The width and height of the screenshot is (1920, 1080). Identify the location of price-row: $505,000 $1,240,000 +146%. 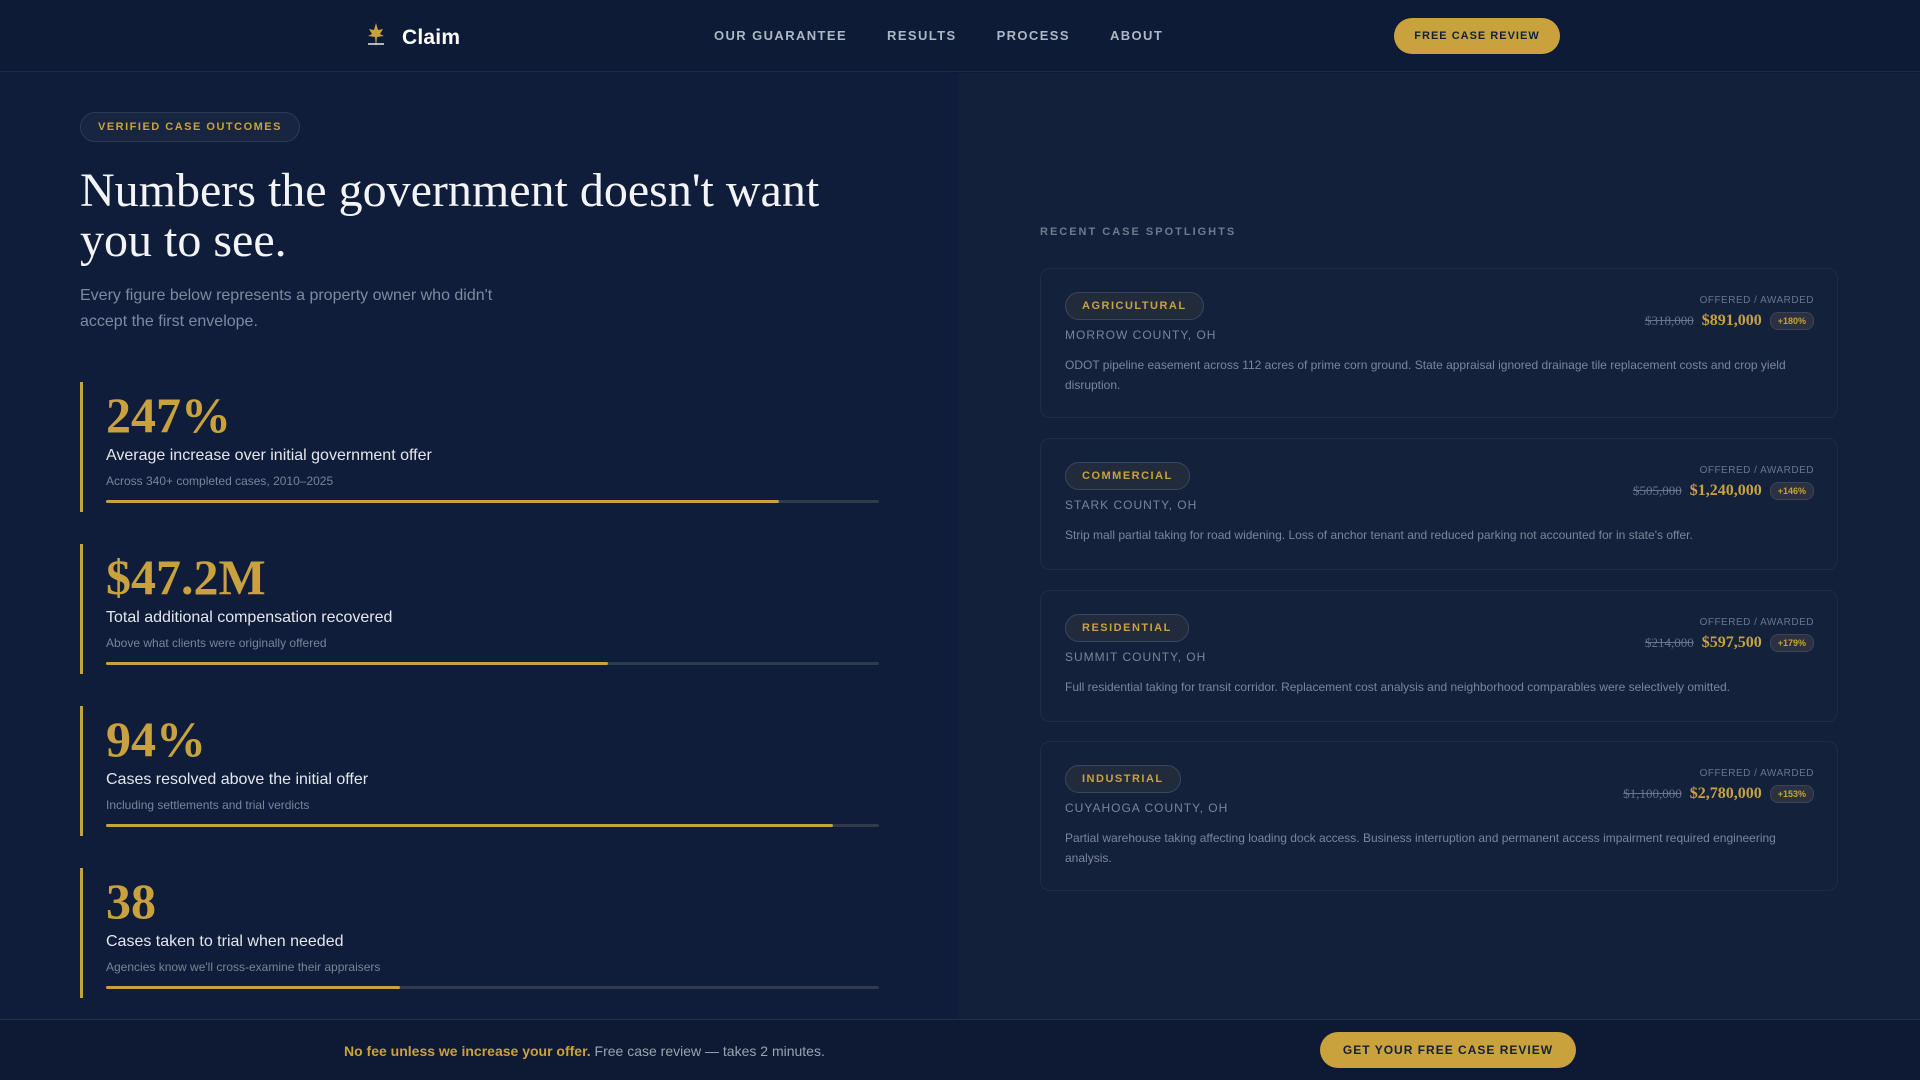
(1723, 491).